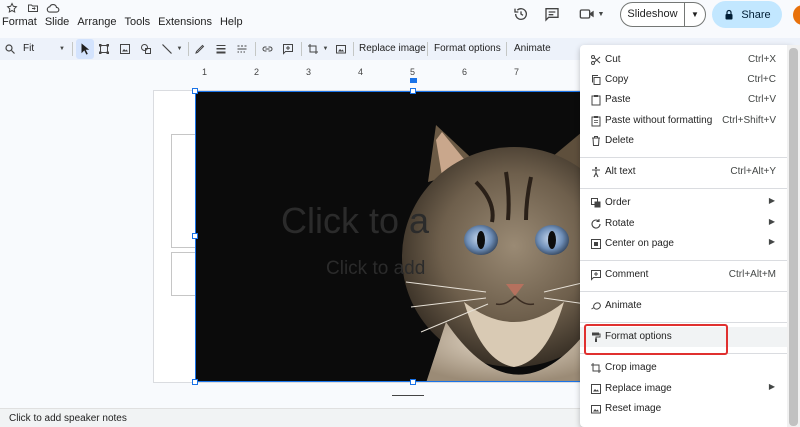 The height and width of the screenshot is (427, 800). What do you see at coordinates (231, 24) in the screenshot?
I see `menu-help: Help` at bounding box center [231, 24].